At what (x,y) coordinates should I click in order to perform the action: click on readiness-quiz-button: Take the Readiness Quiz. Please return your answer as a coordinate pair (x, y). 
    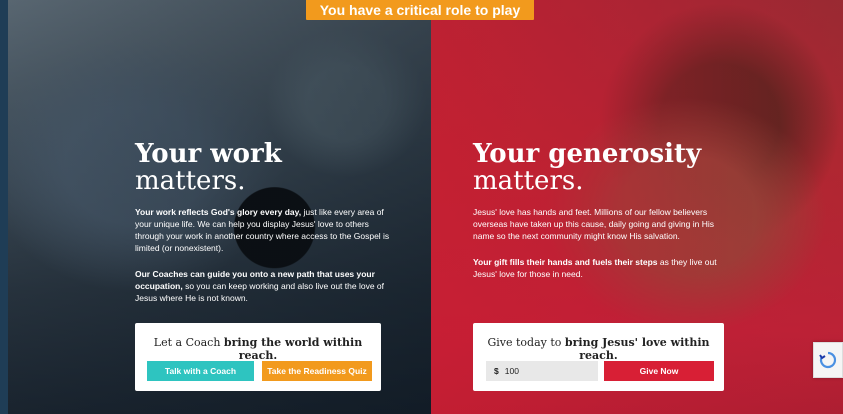
    Looking at the image, I should click on (317, 371).